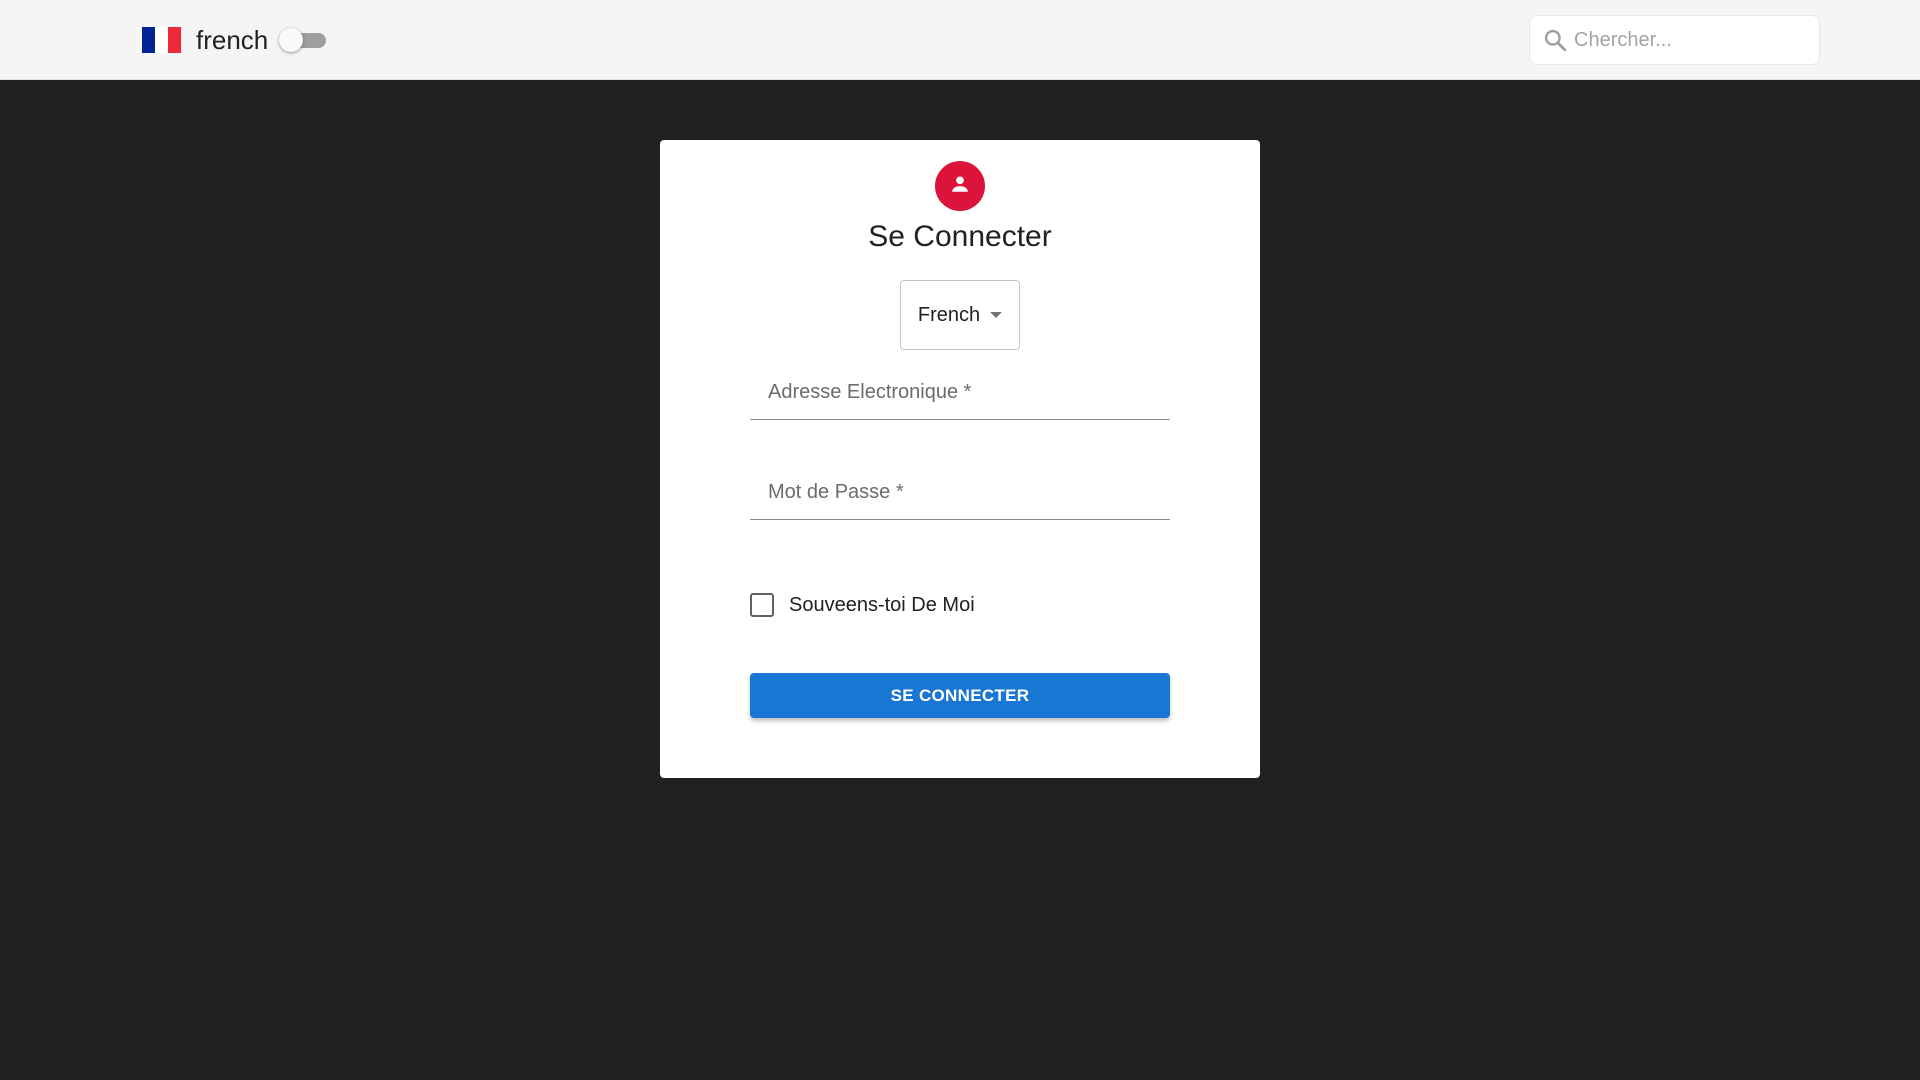 The height and width of the screenshot is (1080, 1920). Describe the element at coordinates (762, 605) in the screenshot. I see `remember-me-checkbox` at that location.